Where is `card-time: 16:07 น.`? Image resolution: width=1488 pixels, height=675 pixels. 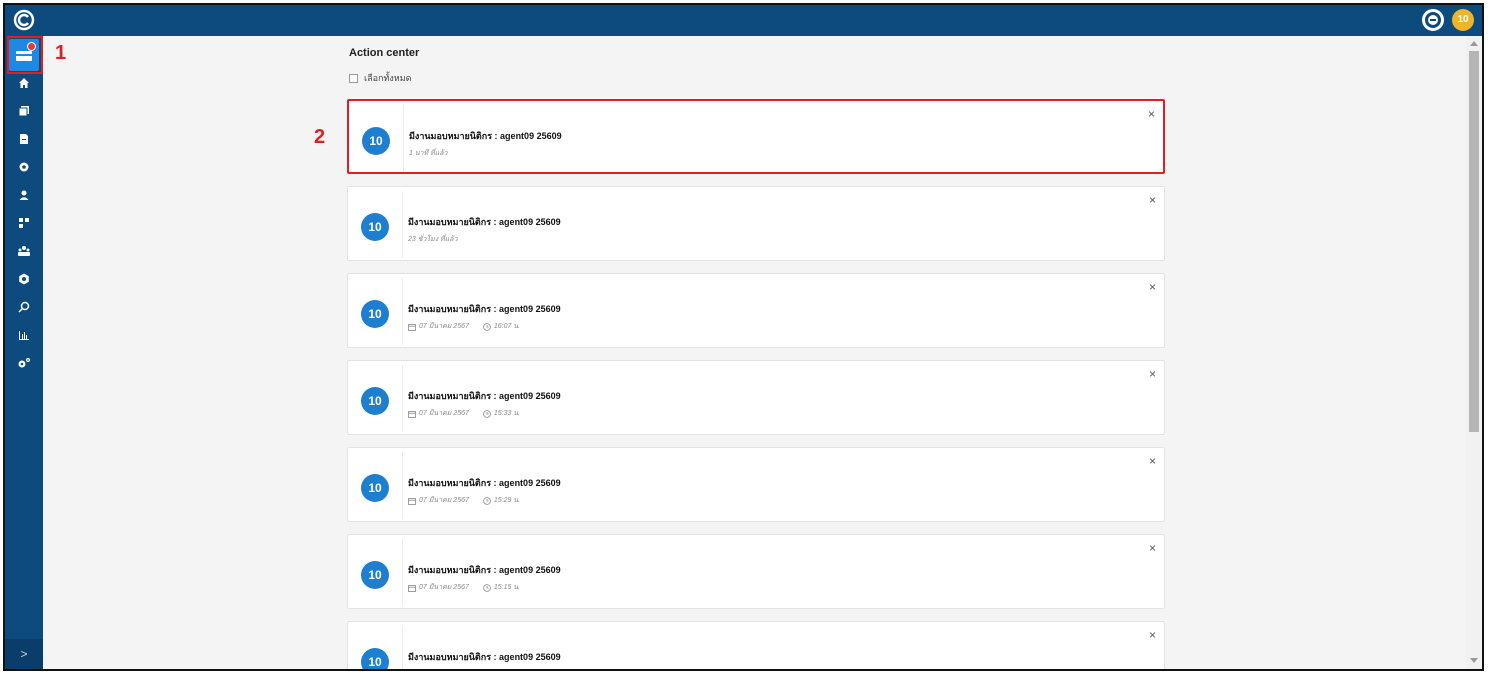
card-time: 16:07 น. is located at coordinates (507, 326).